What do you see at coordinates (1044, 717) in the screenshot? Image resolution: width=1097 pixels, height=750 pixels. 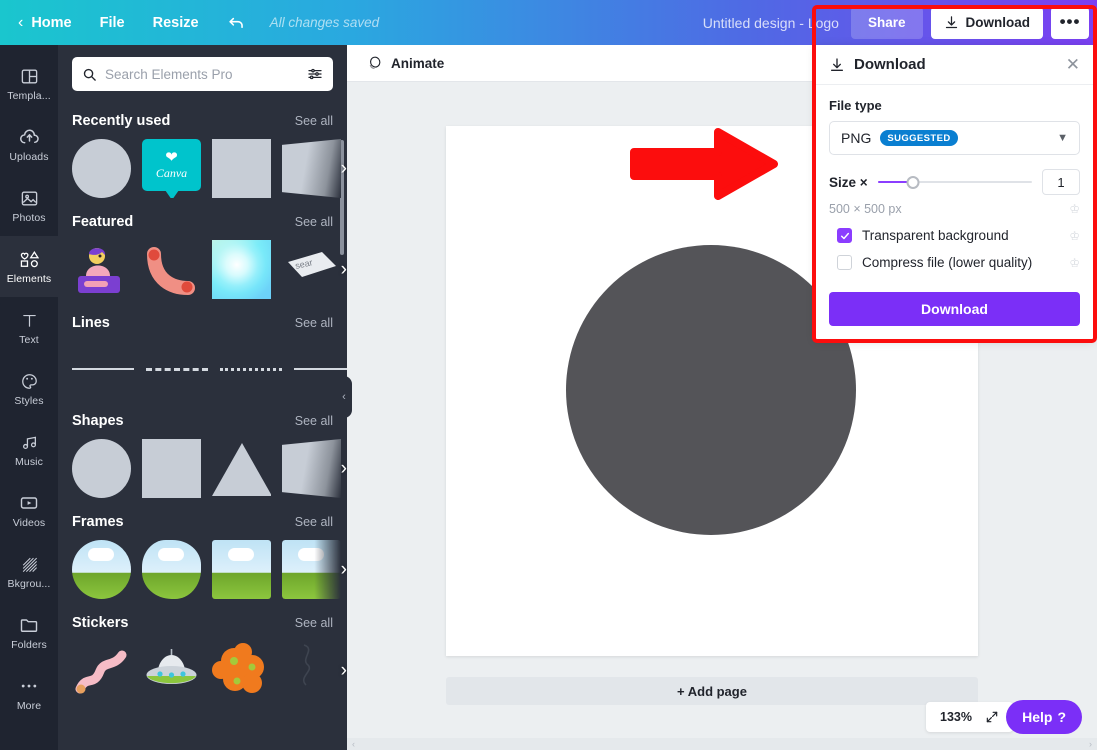 I see `help-button: Help ?` at bounding box center [1044, 717].